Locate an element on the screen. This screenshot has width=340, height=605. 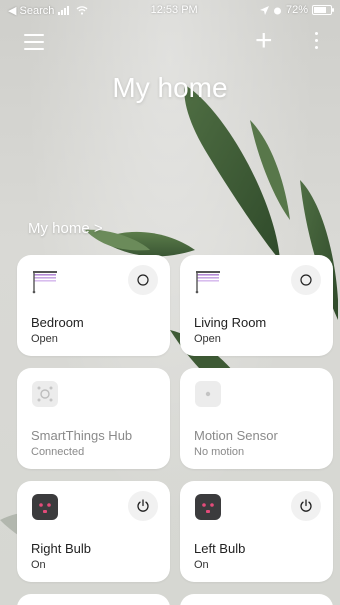
alarm-icon is located at coordinates (277, 10).